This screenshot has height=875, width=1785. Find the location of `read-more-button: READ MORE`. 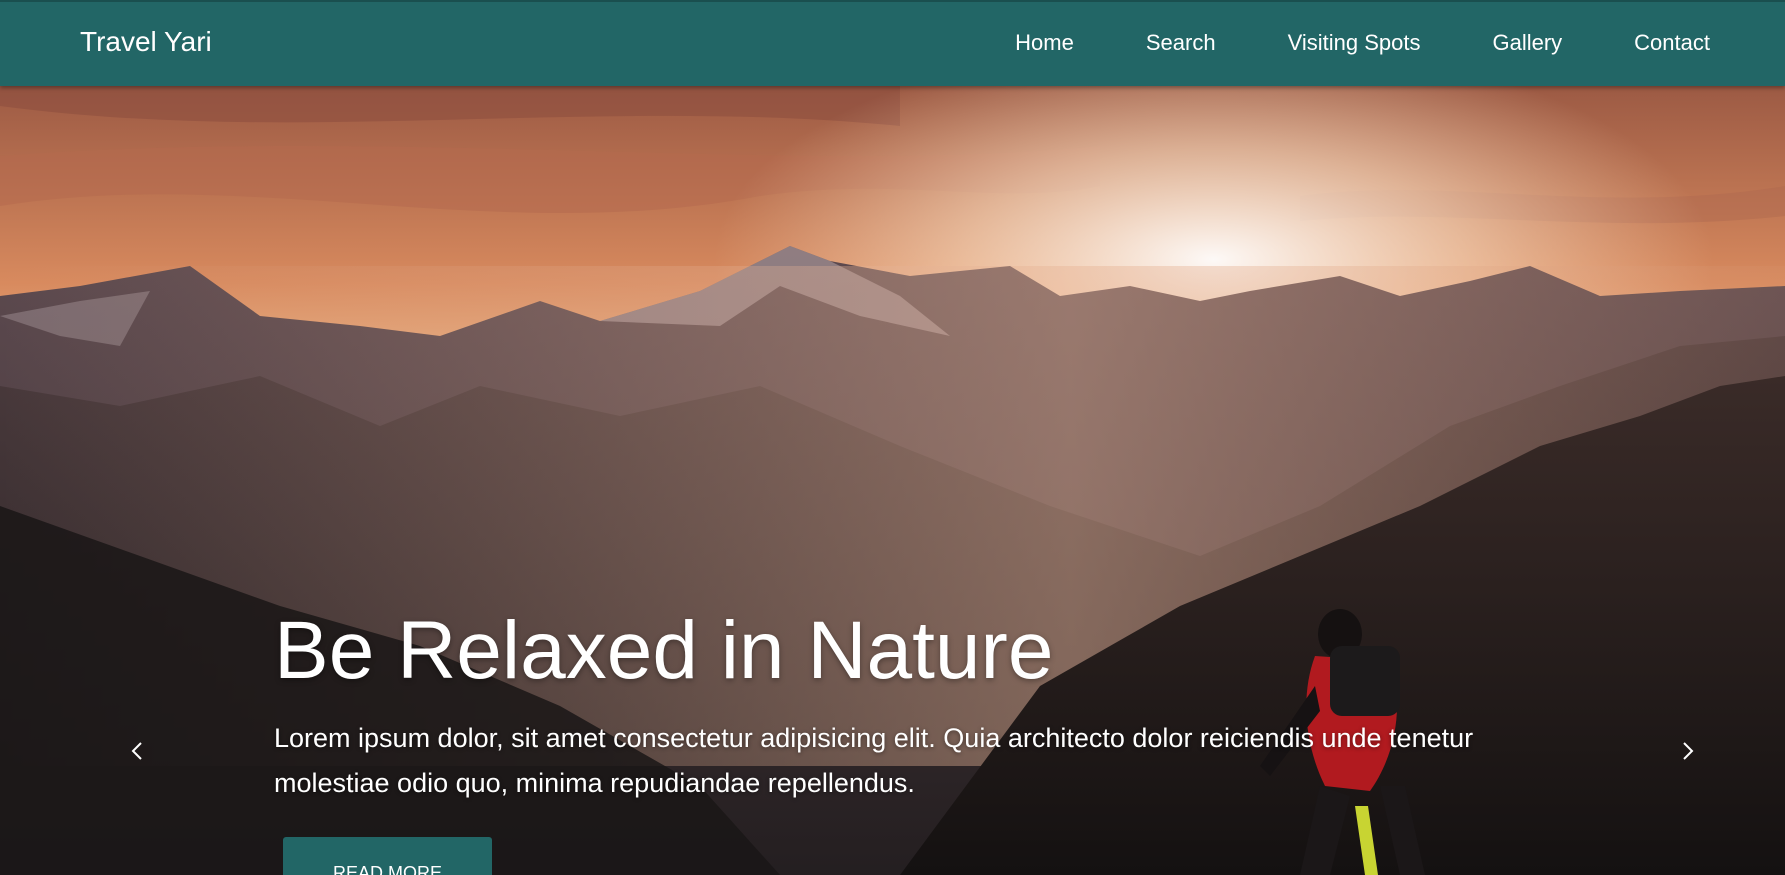

read-more-button: READ MORE is located at coordinates (387, 856).